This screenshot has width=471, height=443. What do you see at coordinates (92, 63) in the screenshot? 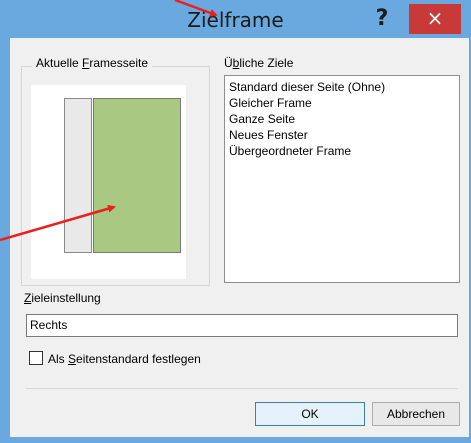
I see `current-frames-page-label: Aktuelle Framesseite` at bounding box center [92, 63].